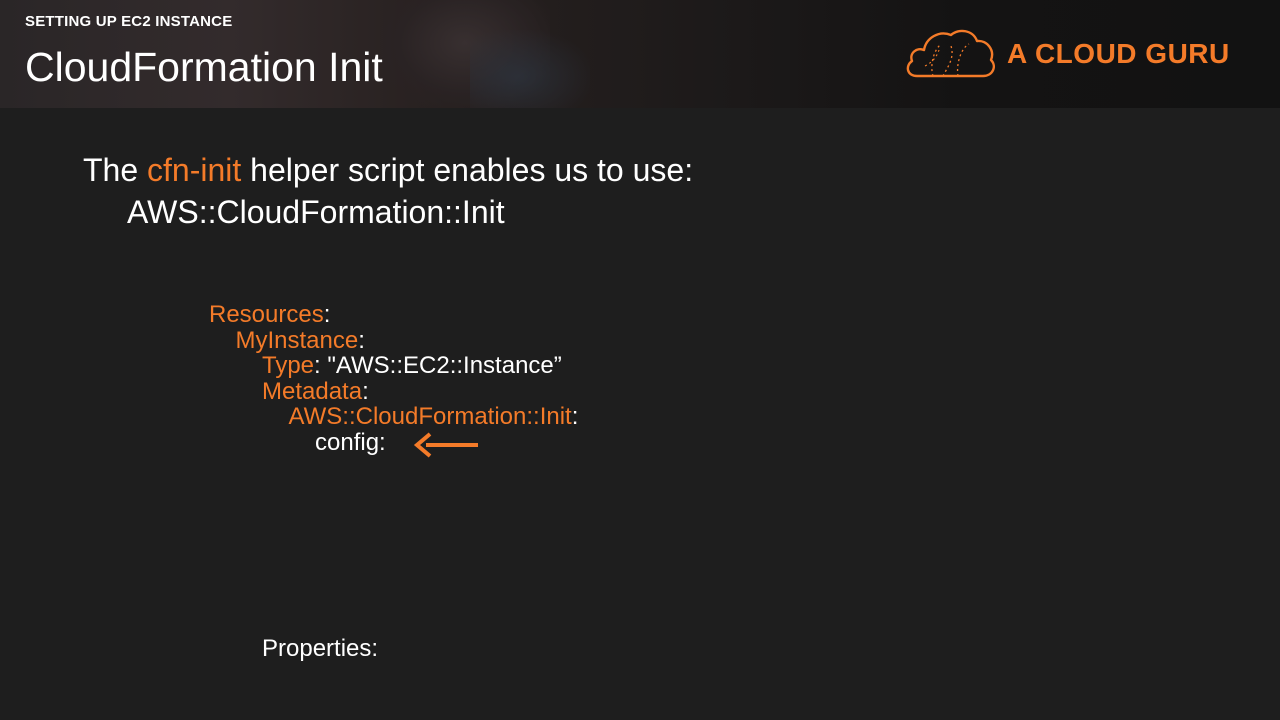 Image resolution: width=1280 pixels, height=720 pixels. I want to click on cfn-init-highlight: cfn-init, so click(194, 170).